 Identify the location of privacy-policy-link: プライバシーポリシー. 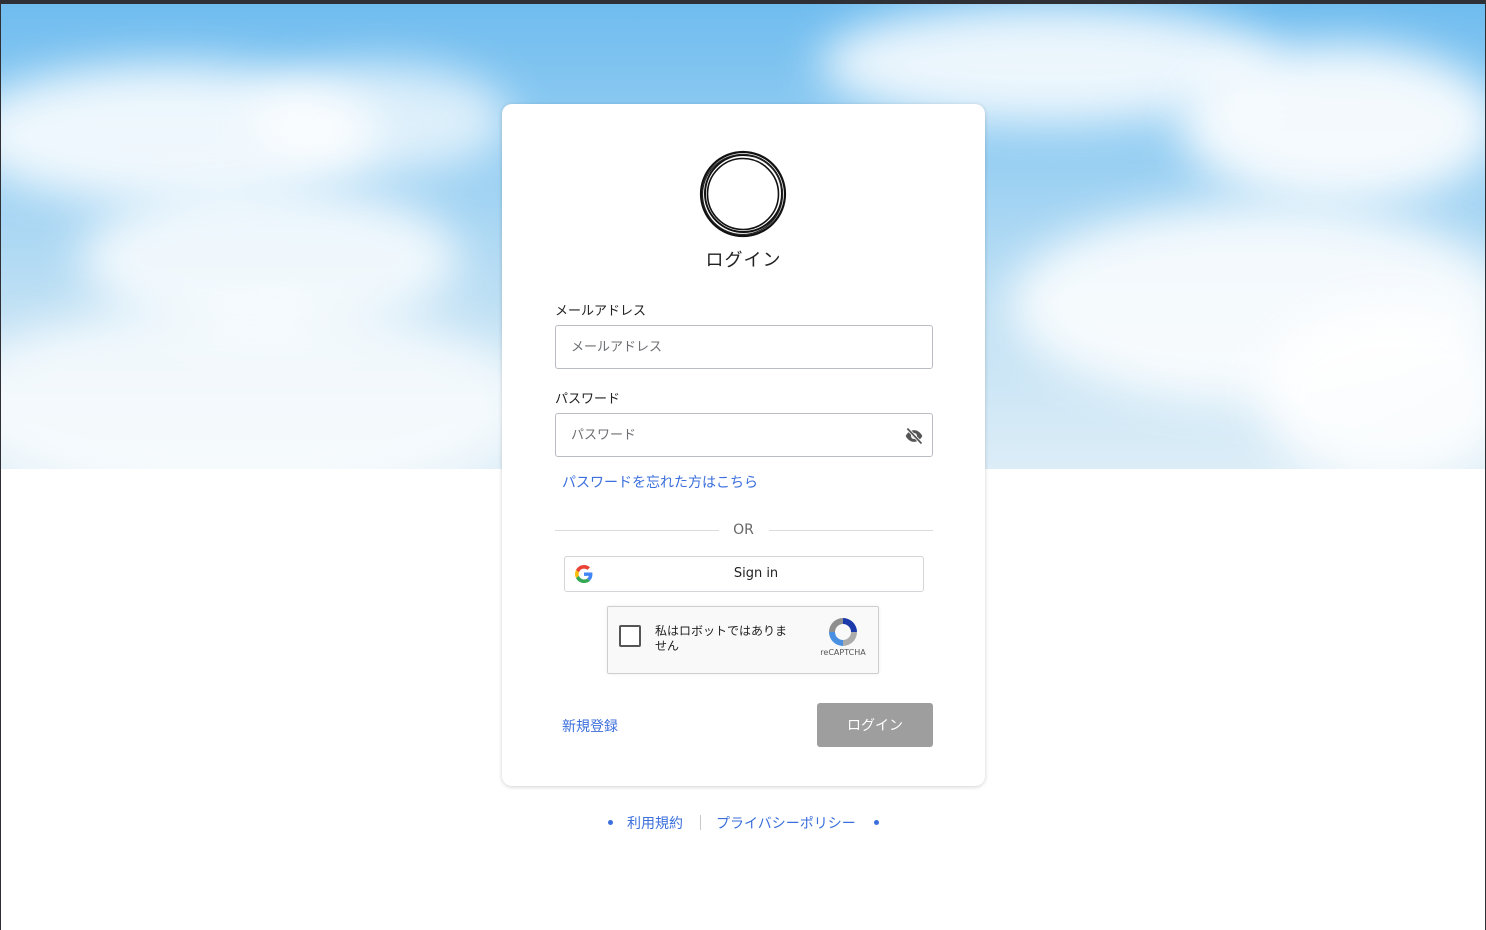
(786, 823).